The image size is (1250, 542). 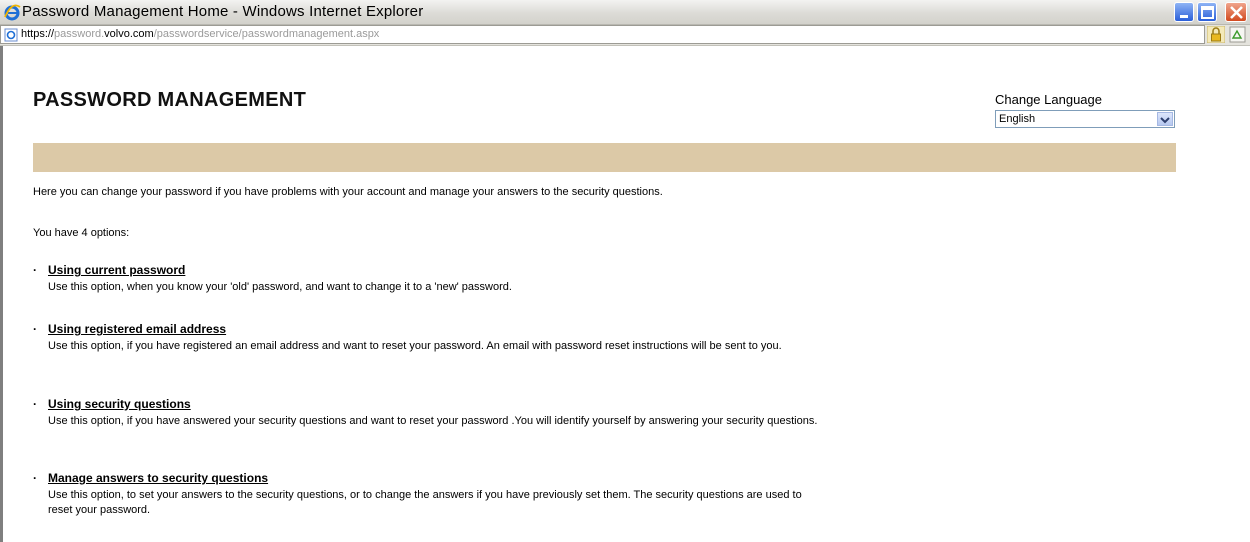 What do you see at coordinates (79, 34) in the screenshot?
I see `url-subdomain: password.` at bounding box center [79, 34].